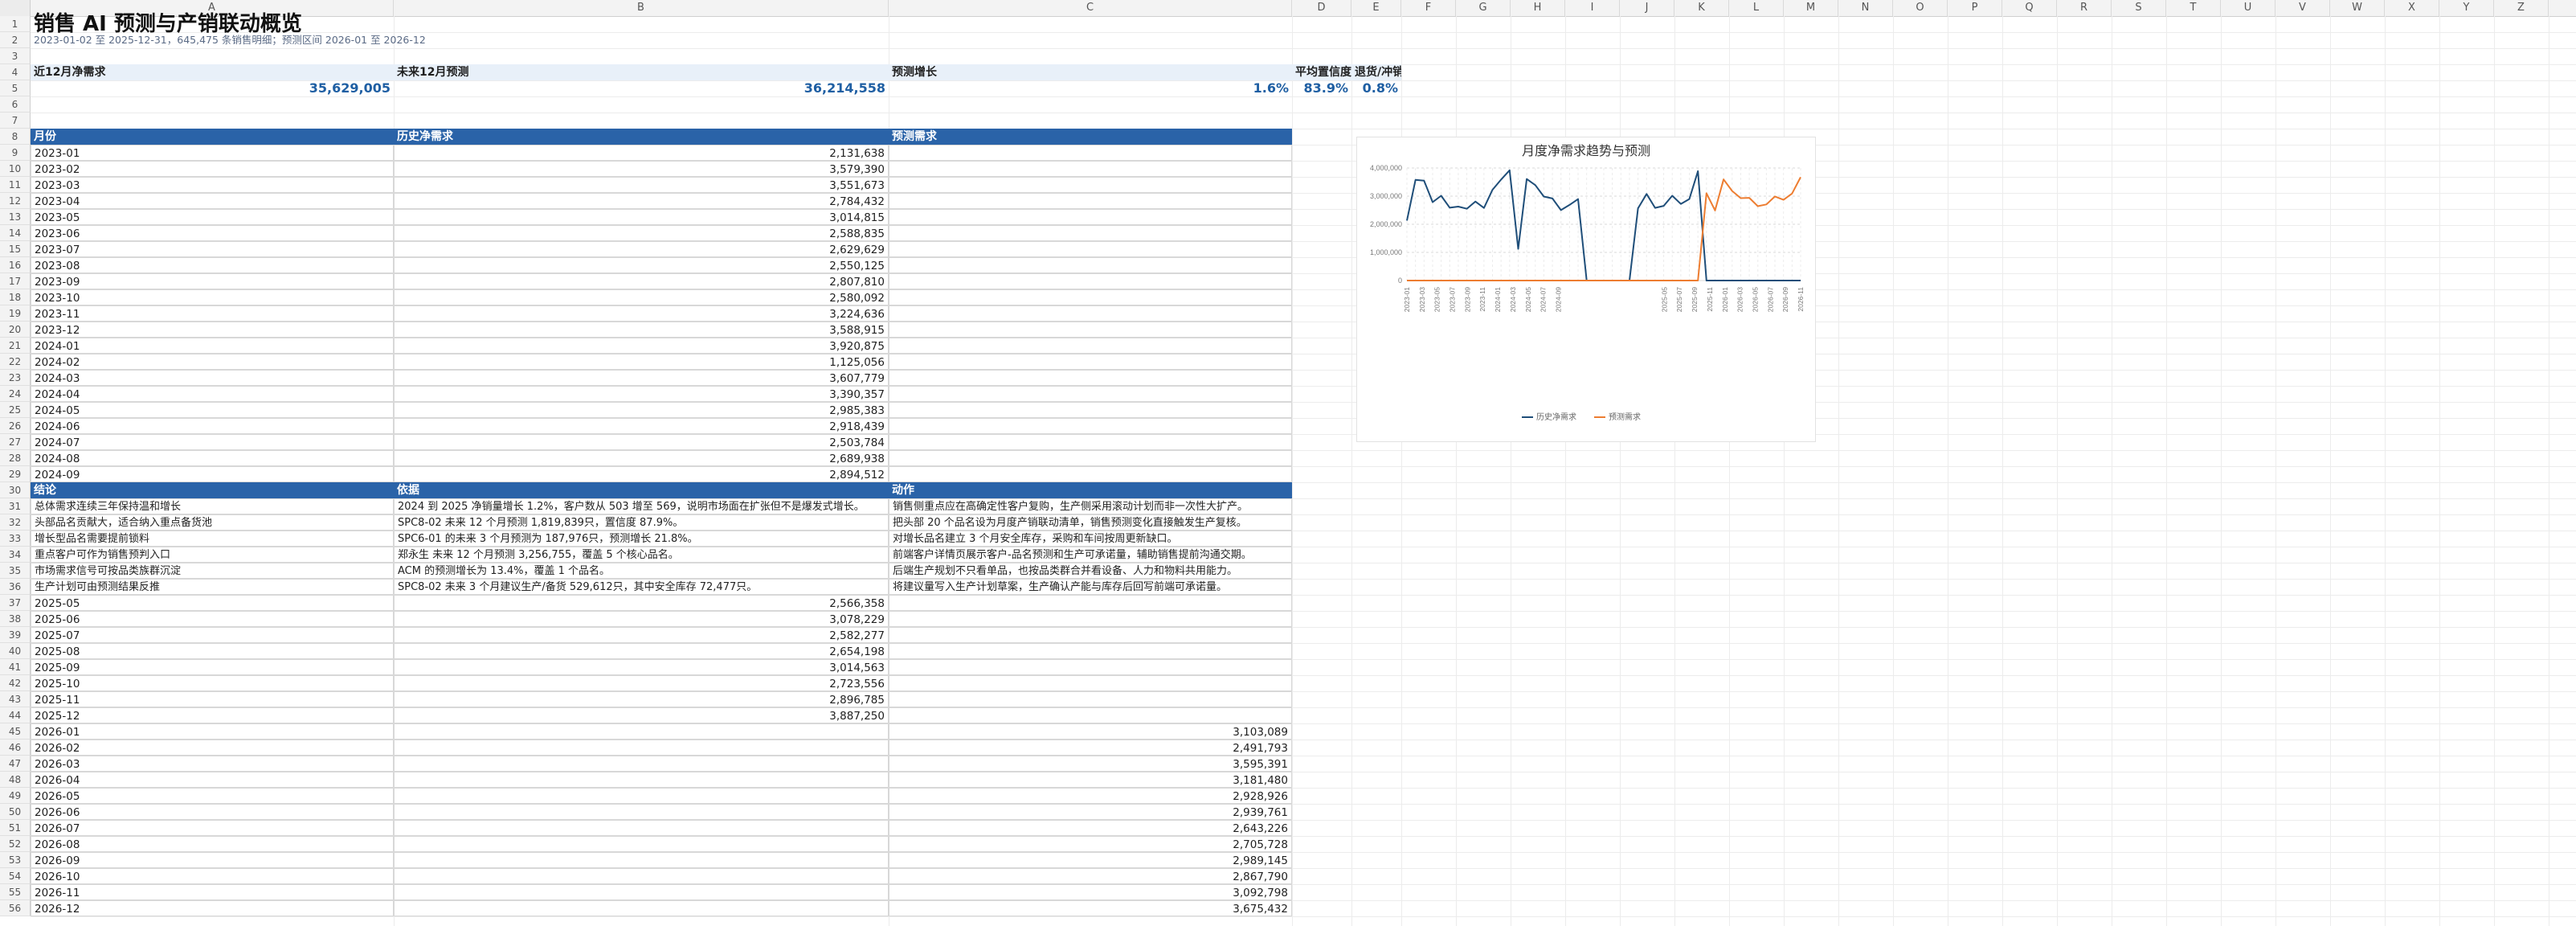 This screenshot has height=926, width=2576. I want to click on month-cell: 2024-05, so click(212, 410).